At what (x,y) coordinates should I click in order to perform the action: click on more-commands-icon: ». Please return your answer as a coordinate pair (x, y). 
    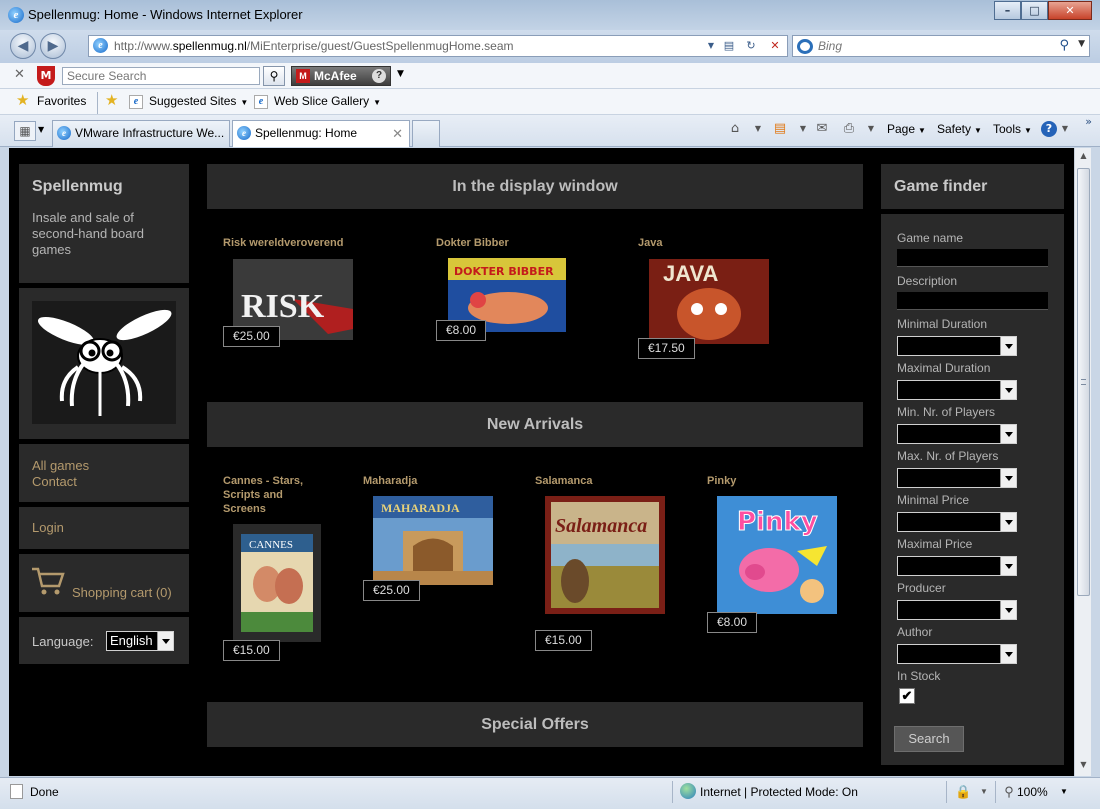
    Looking at the image, I should click on (1088, 121).